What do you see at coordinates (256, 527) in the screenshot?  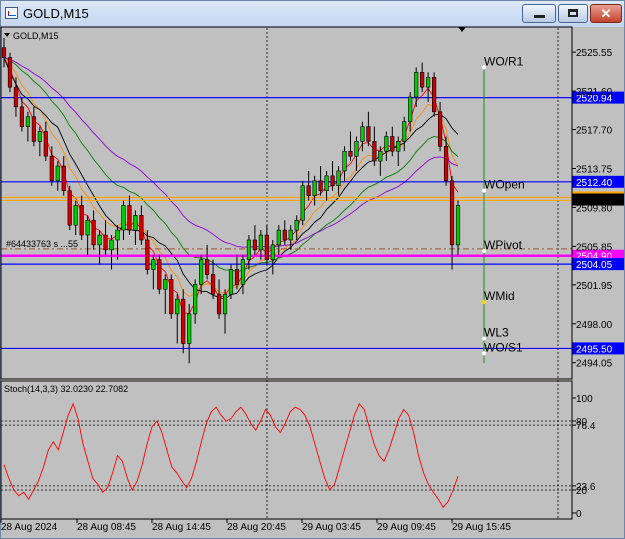 I see `time-tick-label: 28 Aug 20:45` at bounding box center [256, 527].